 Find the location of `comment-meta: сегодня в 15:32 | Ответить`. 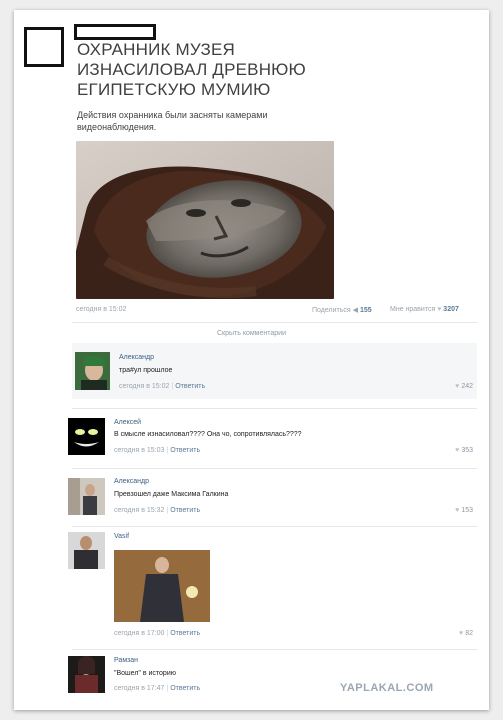

comment-meta: сегодня в 15:32 | Ответить is located at coordinates (157, 510).